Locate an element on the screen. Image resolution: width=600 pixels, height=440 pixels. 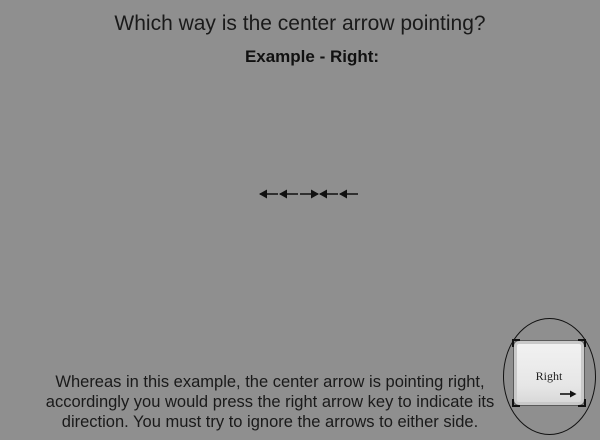
flanker-stimulus is located at coordinates (311, 194).